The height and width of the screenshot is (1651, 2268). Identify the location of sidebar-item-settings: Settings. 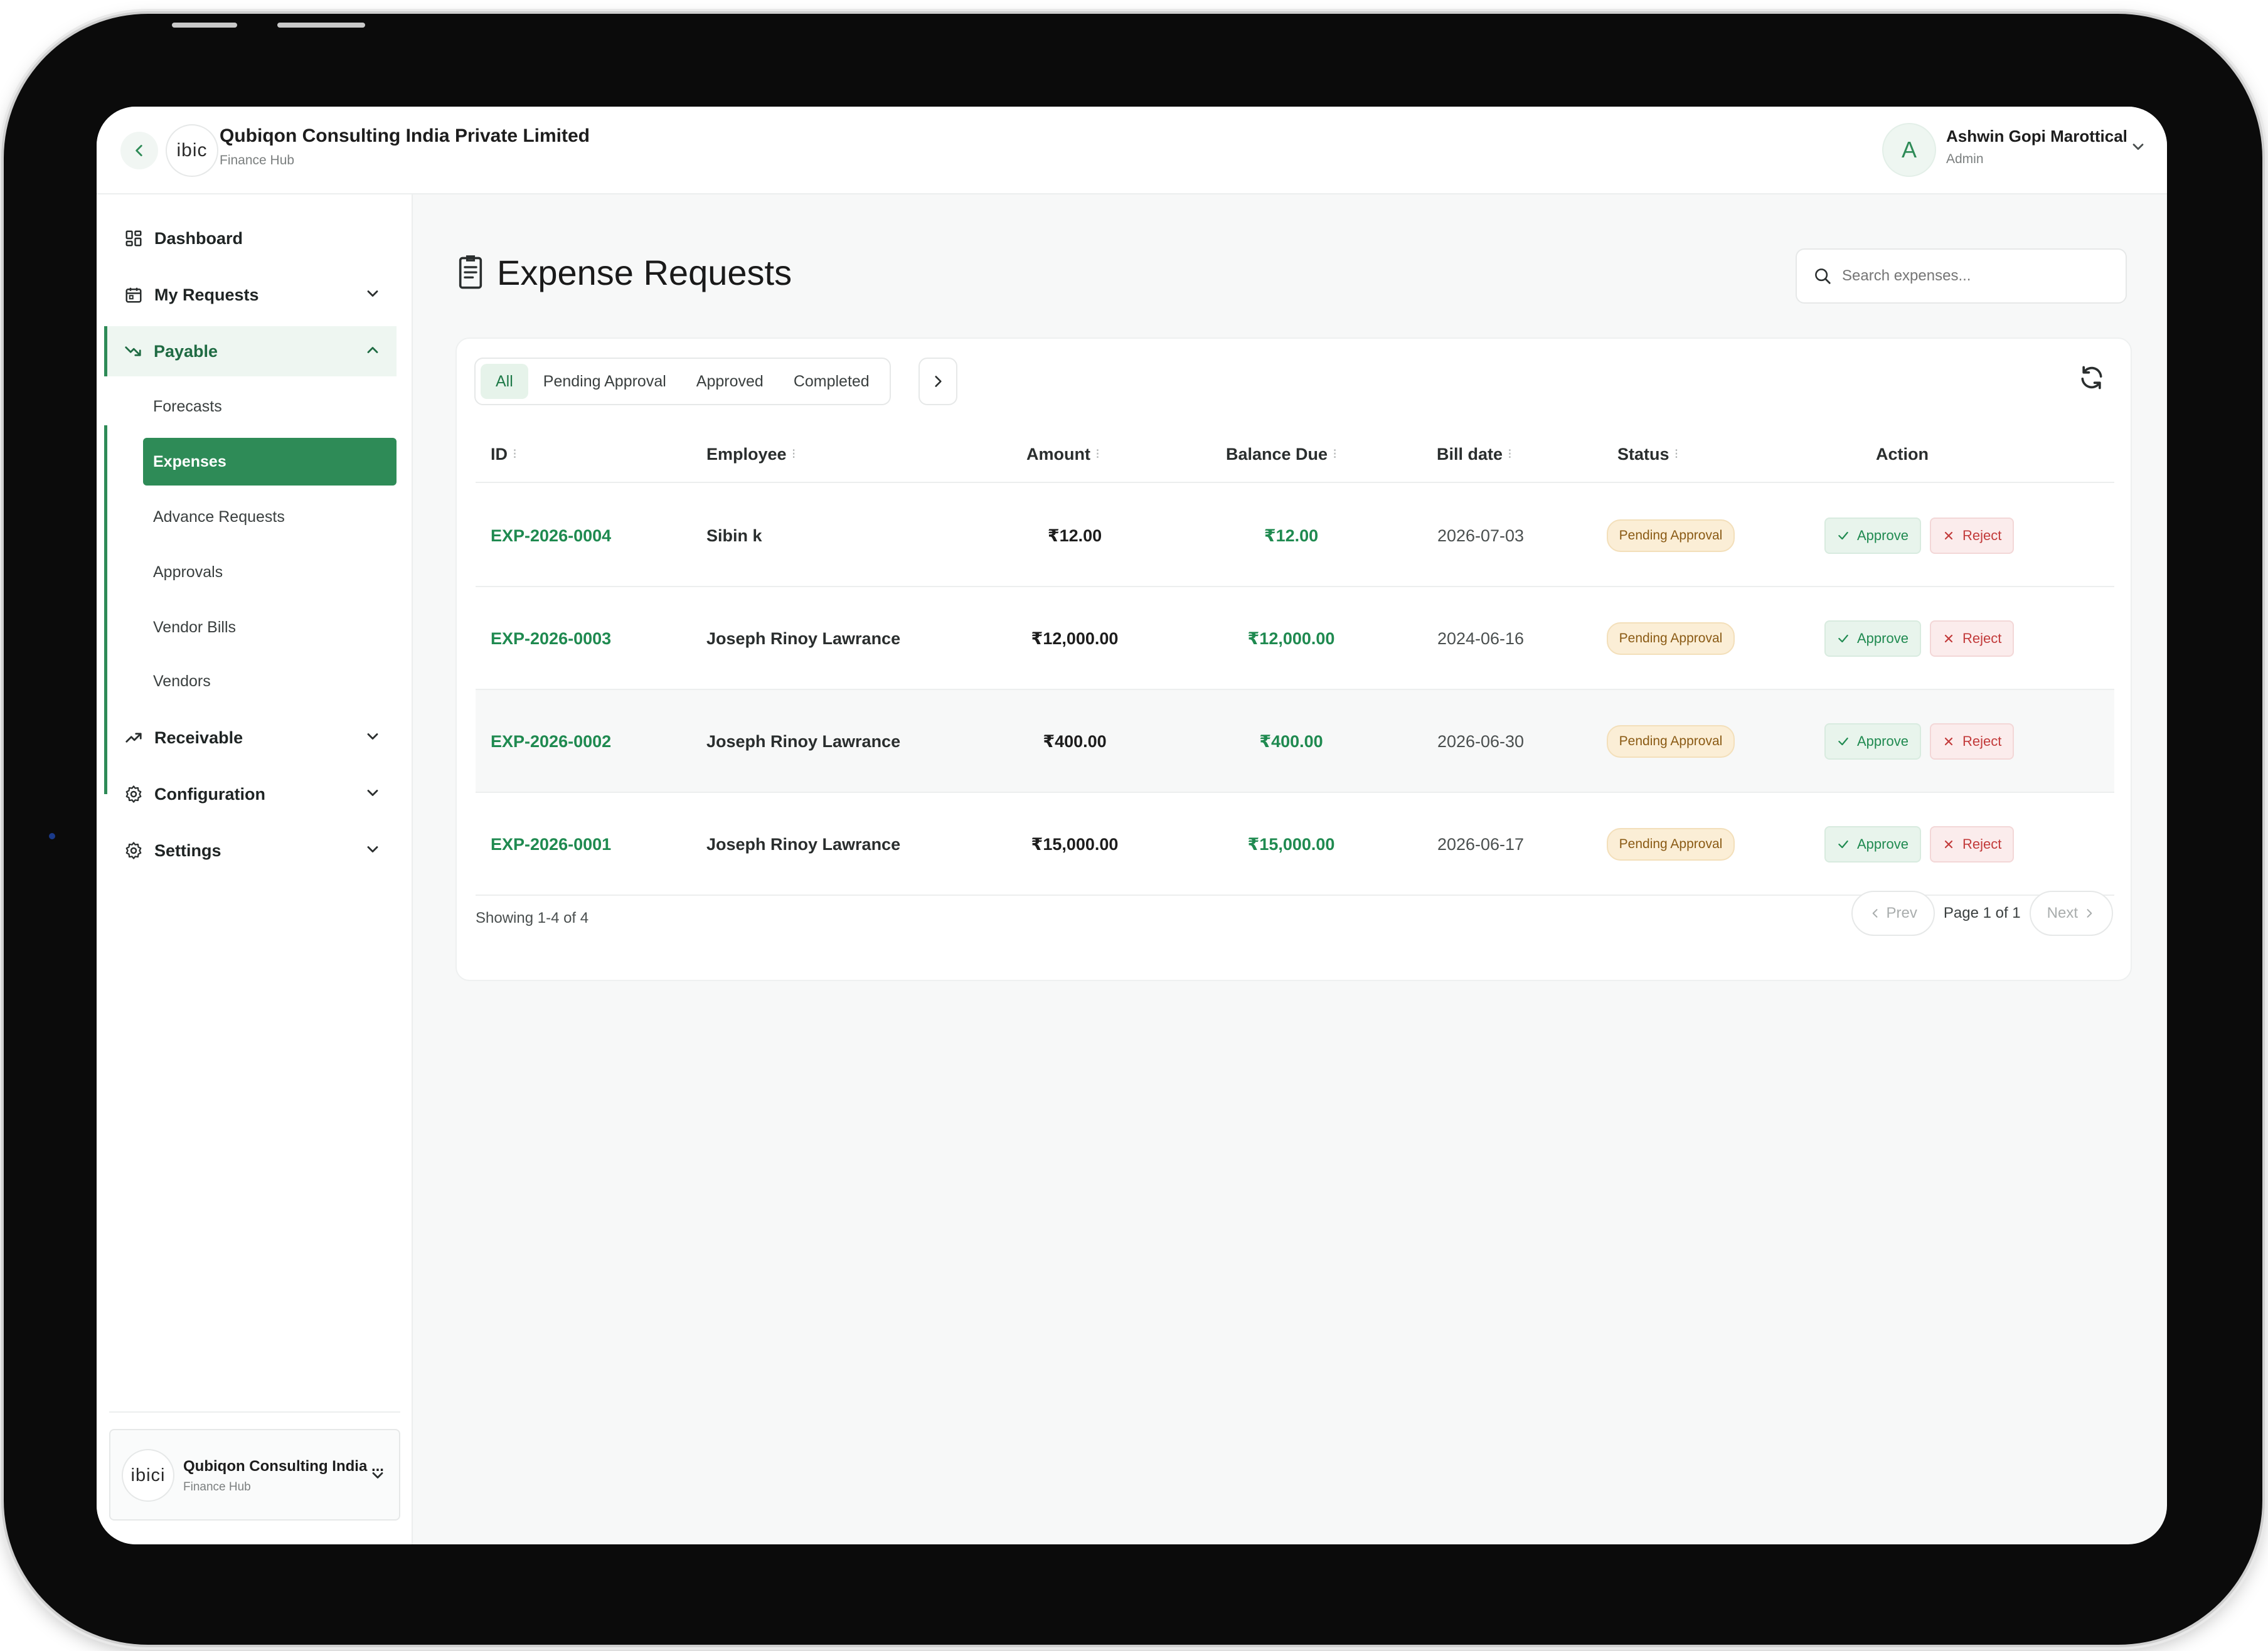
(252, 850).